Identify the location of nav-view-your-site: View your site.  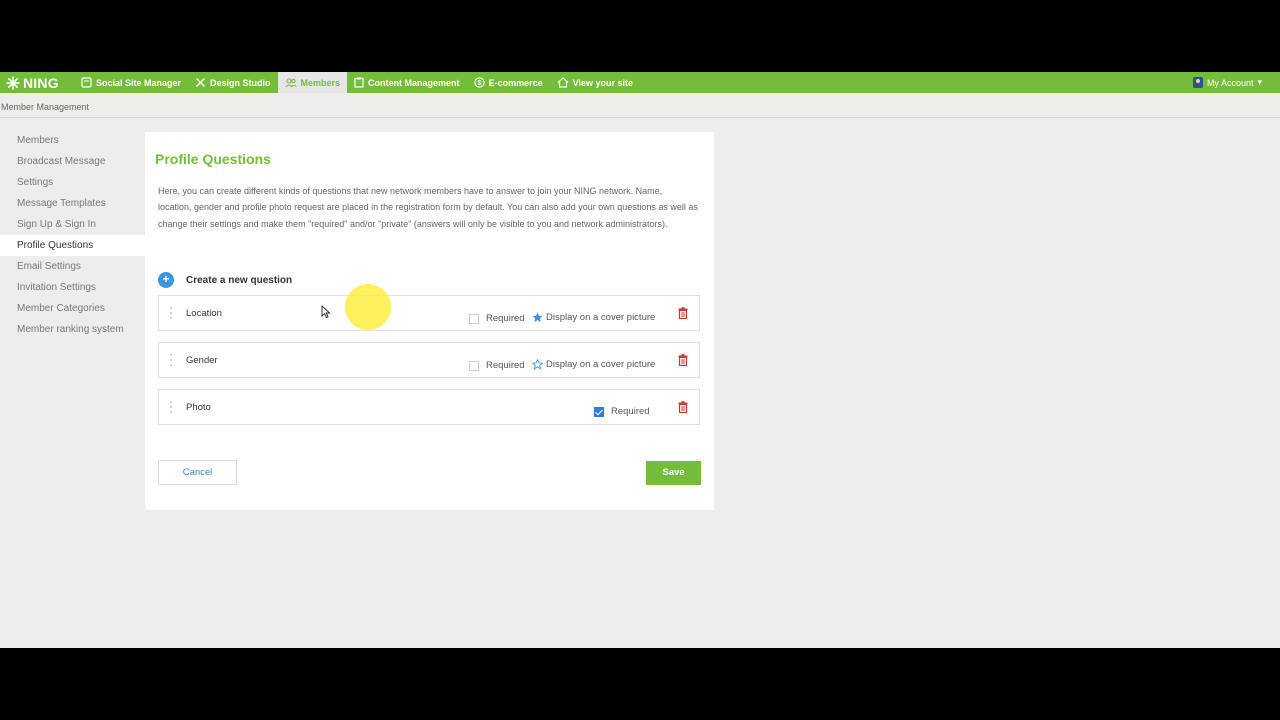
(595, 82).